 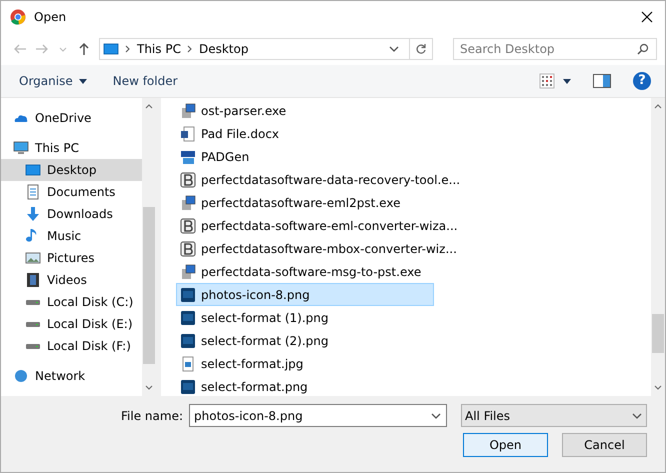 I want to click on sidebar-item: Videos, so click(x=71, y=280).